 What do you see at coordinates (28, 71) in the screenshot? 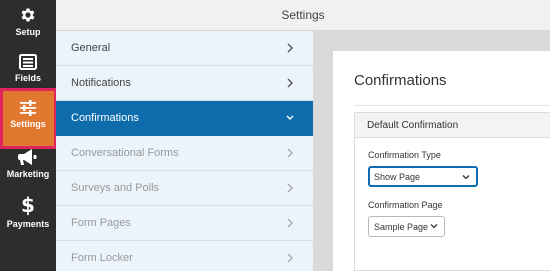
I see `sidebar-item-fields: Fields` at bounding box center [28, 71].